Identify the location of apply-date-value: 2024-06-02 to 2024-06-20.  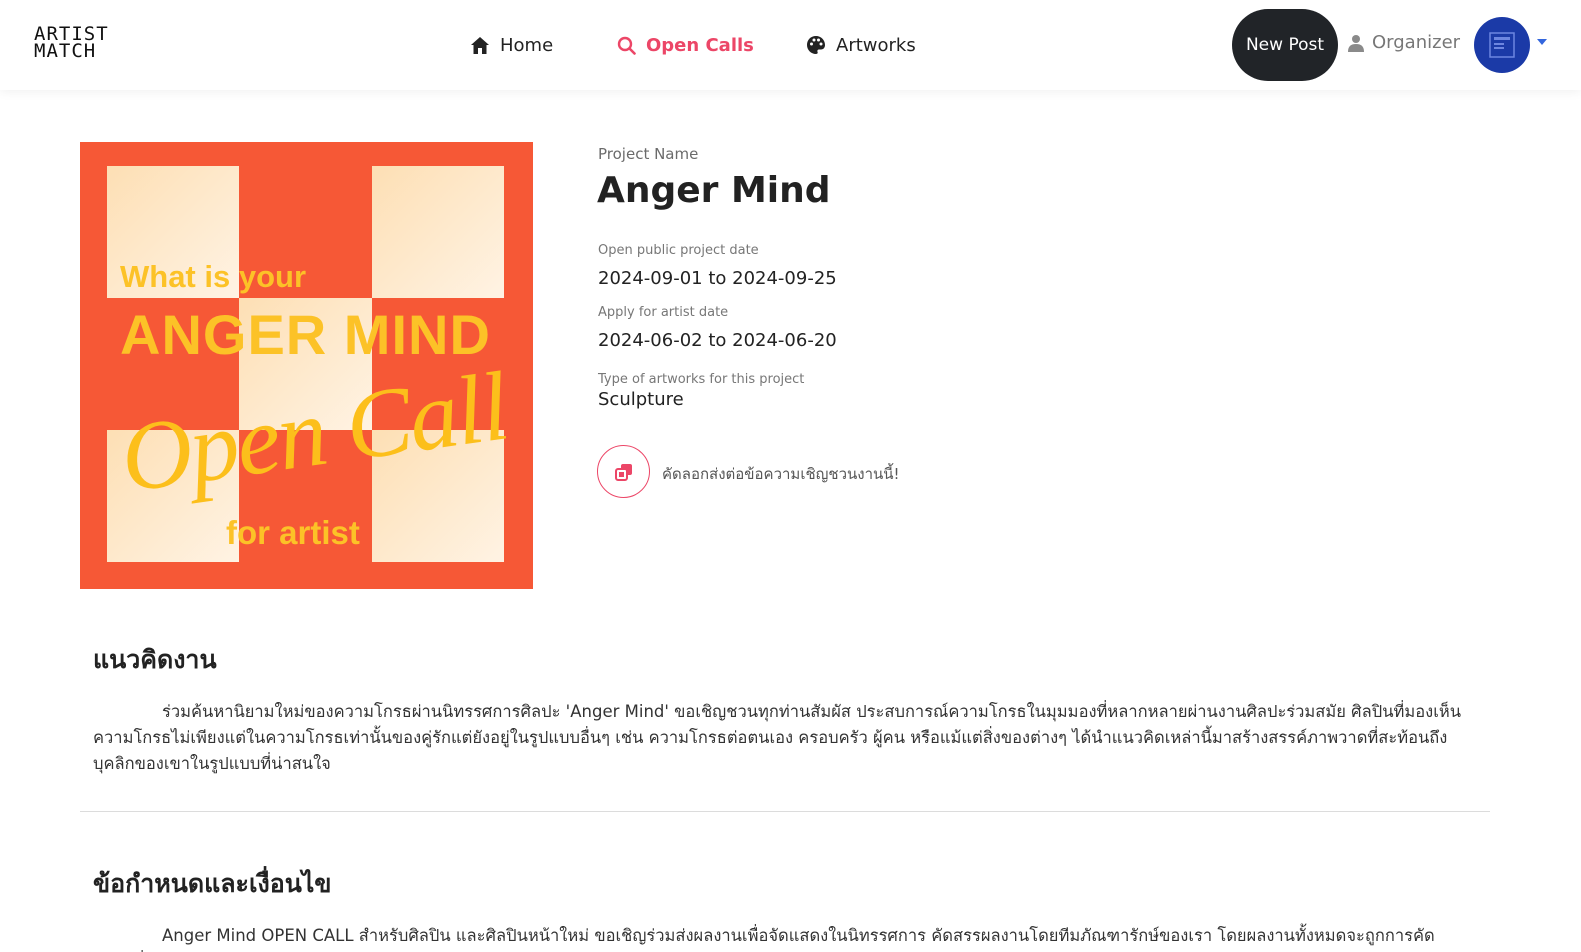
(717, 340).